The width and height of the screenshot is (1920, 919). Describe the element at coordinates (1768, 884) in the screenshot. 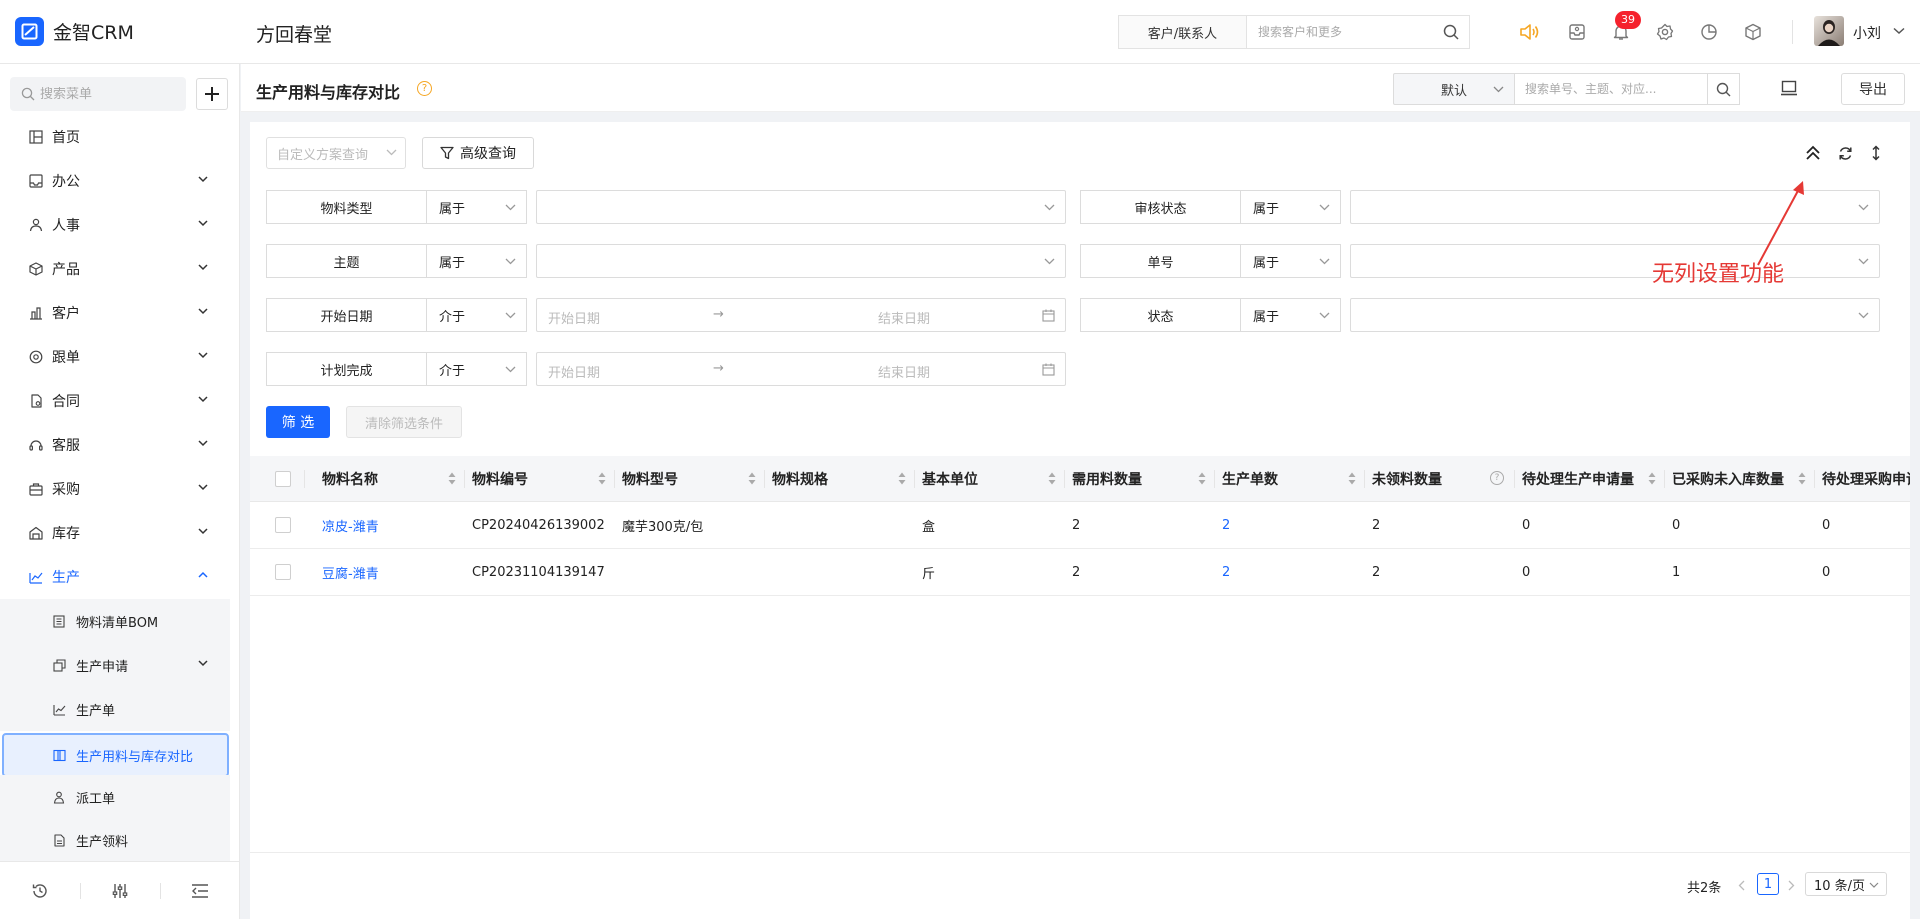

I see `page-number-current: 1` at that location.